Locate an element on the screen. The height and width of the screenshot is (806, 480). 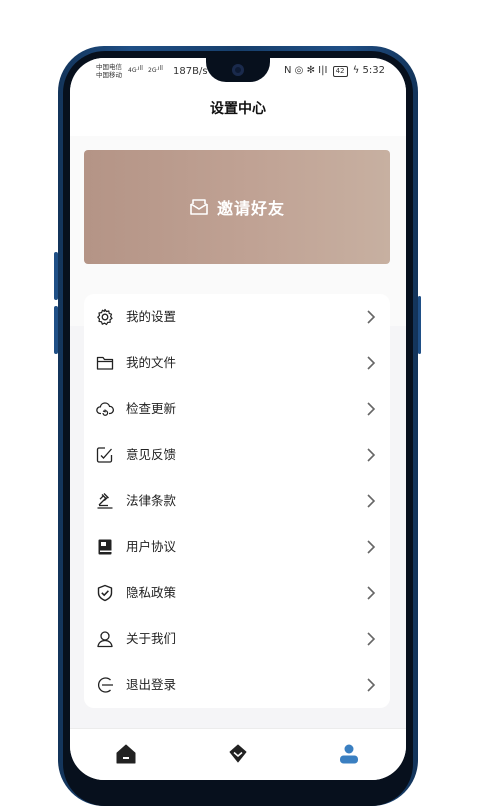
gavel-icon is located at coordinates (105, 501).